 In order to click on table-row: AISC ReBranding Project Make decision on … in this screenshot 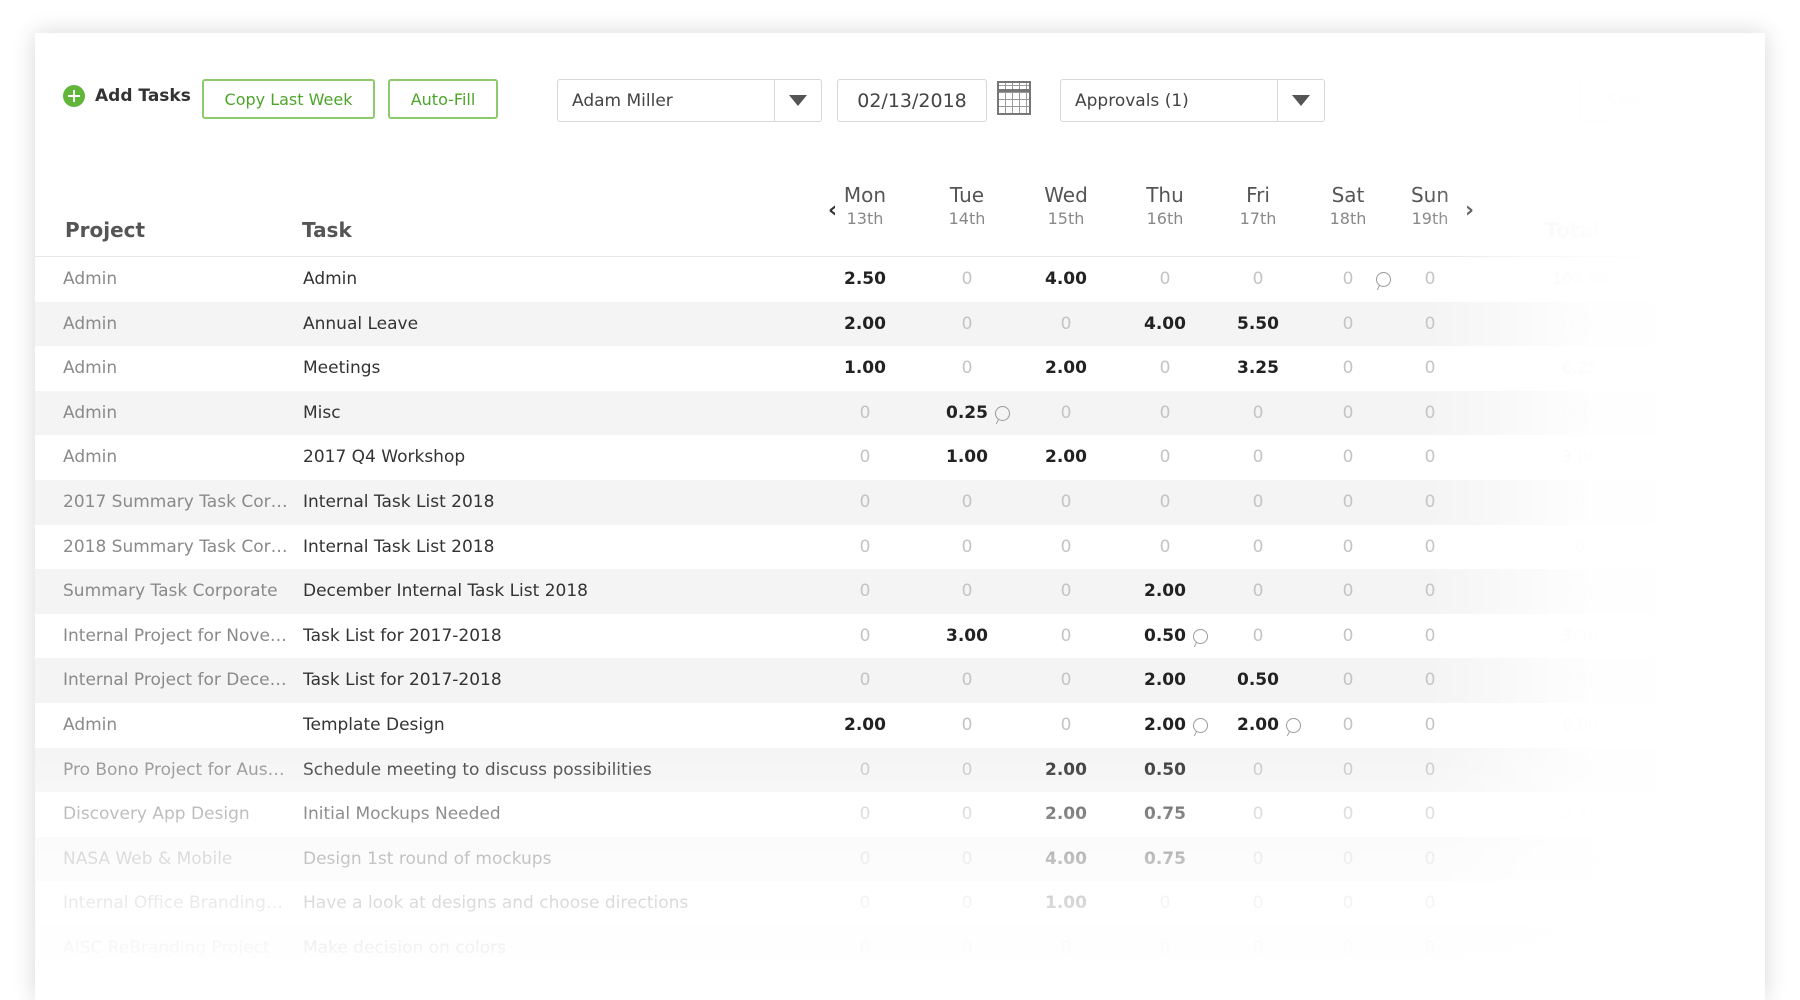, I will do `click(900, 948)`.